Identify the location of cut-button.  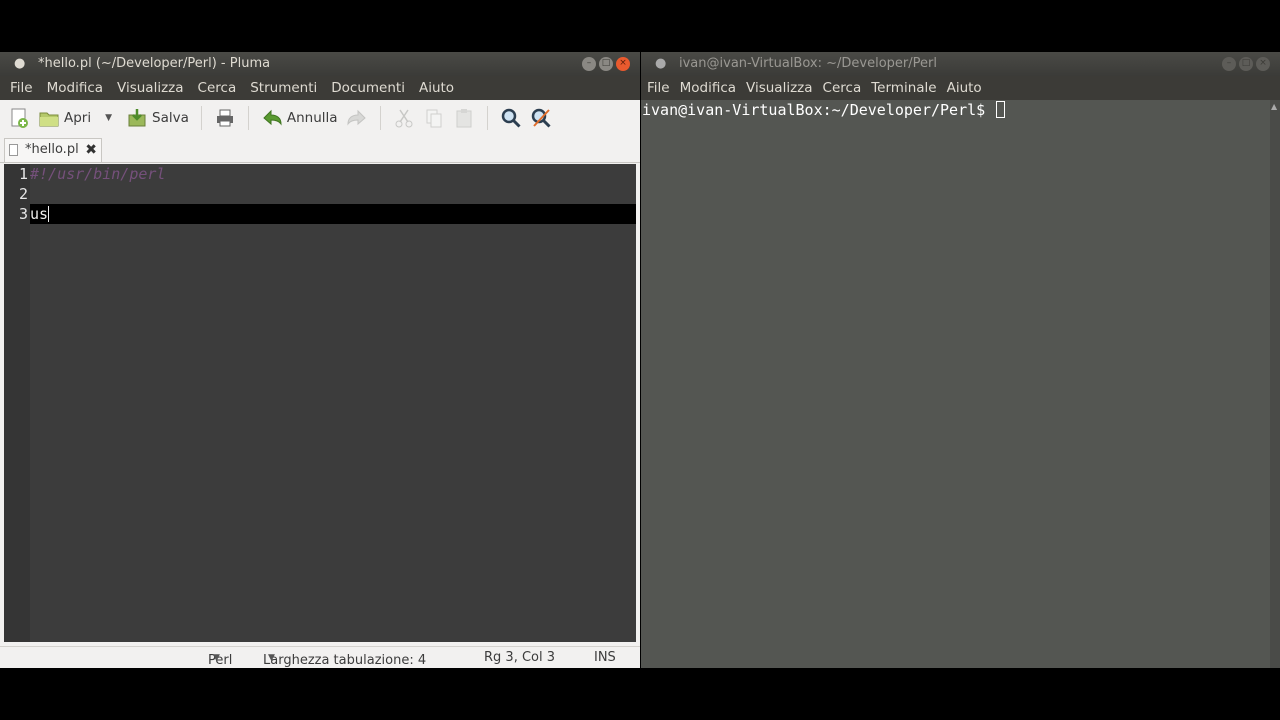
(404, 118).